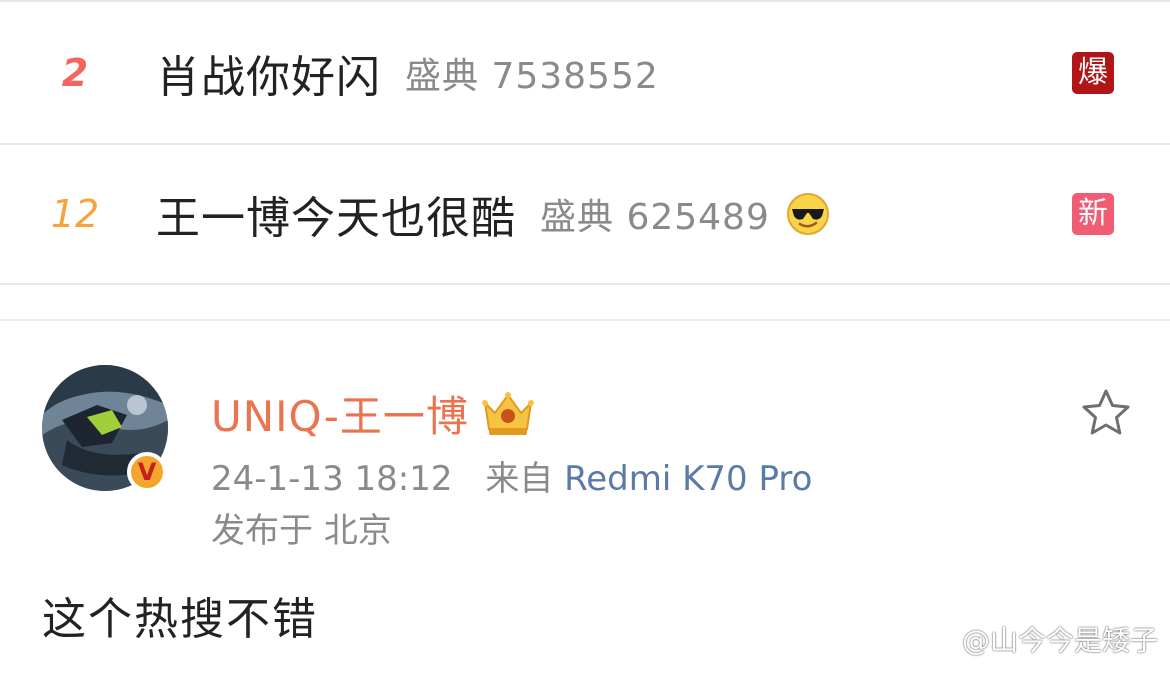  I want to click on username: UNIQ-王一博, so click(340, 413).